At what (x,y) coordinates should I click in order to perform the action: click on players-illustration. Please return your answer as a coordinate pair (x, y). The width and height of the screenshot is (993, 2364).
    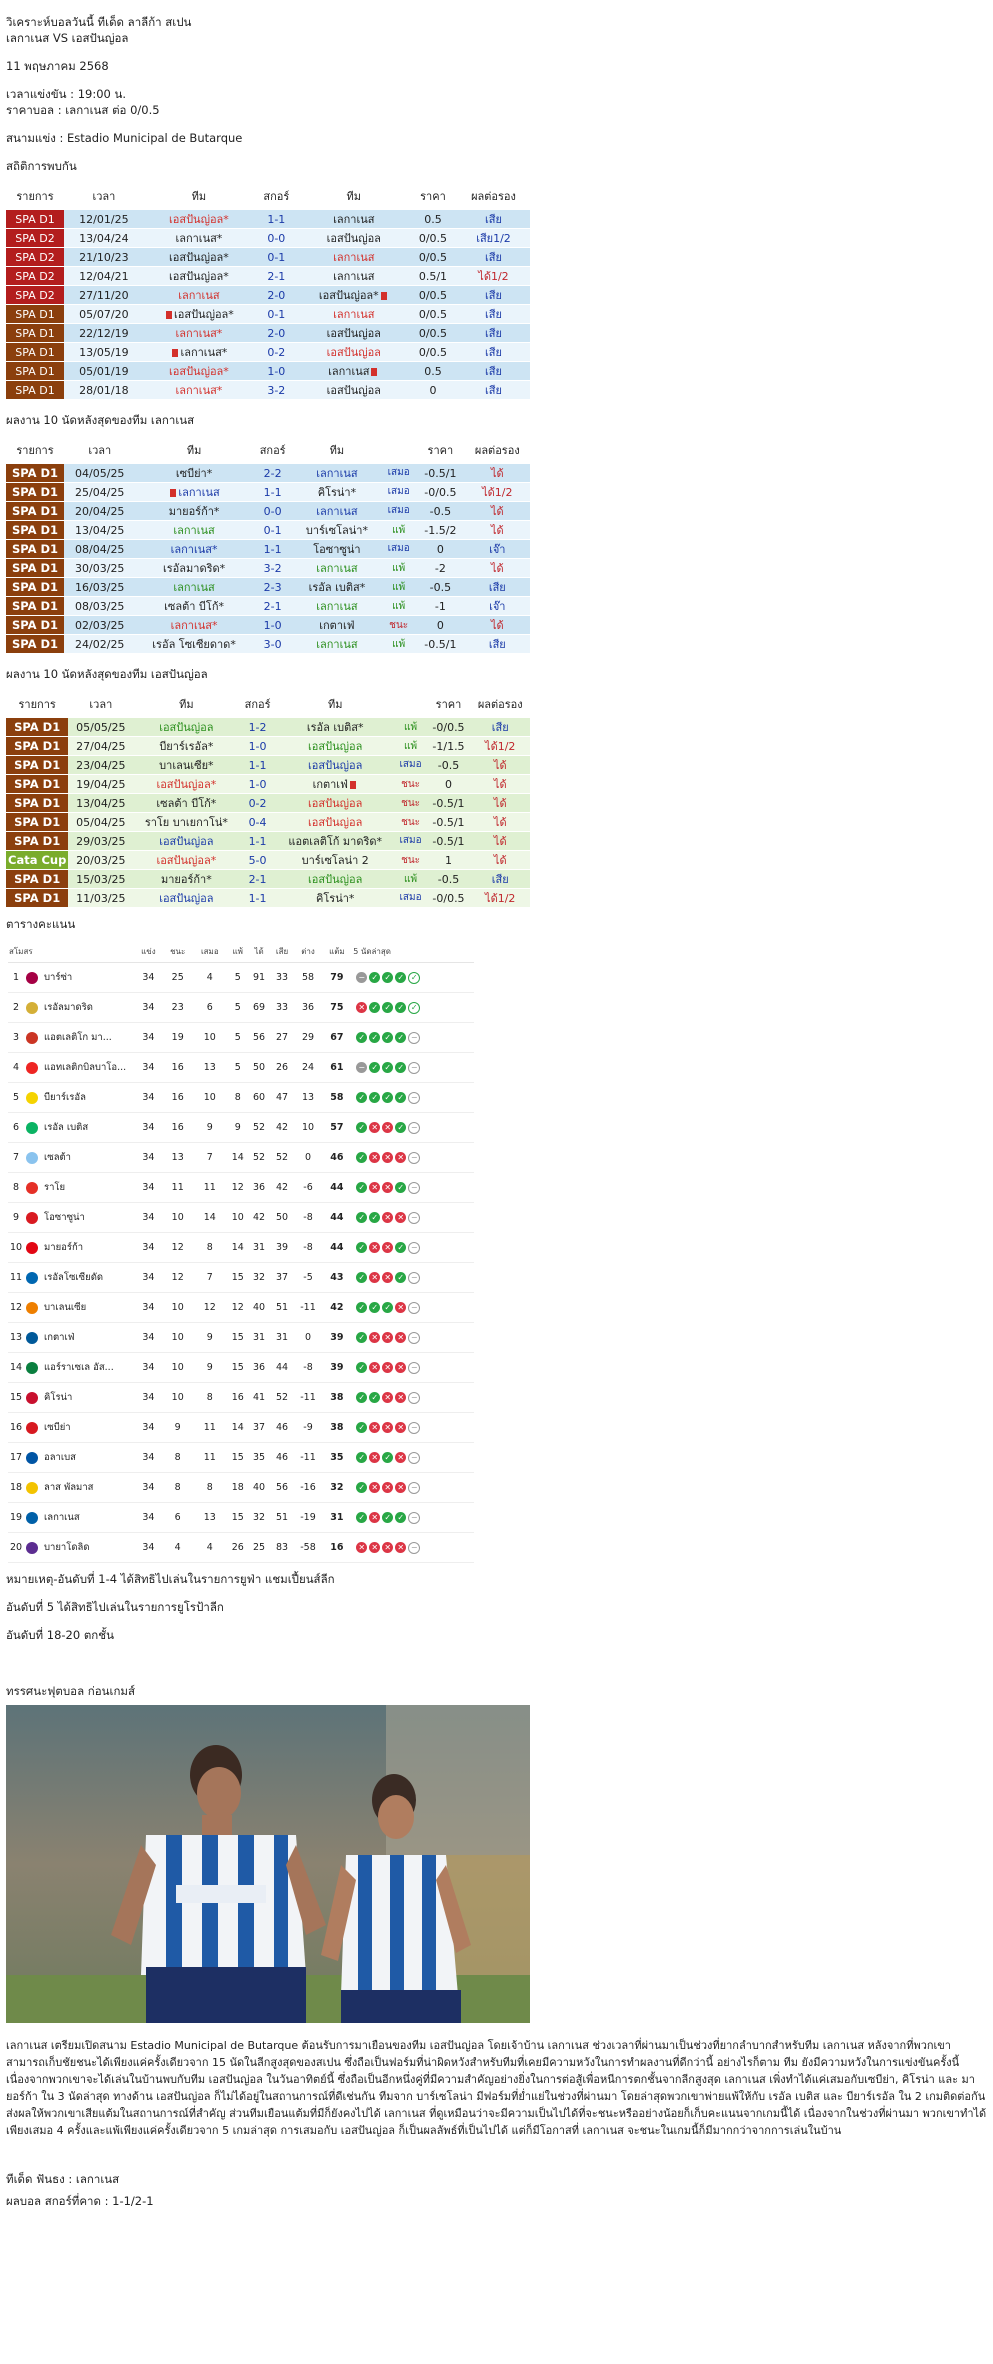
    Looking at the image, I should click on (268, 1864).